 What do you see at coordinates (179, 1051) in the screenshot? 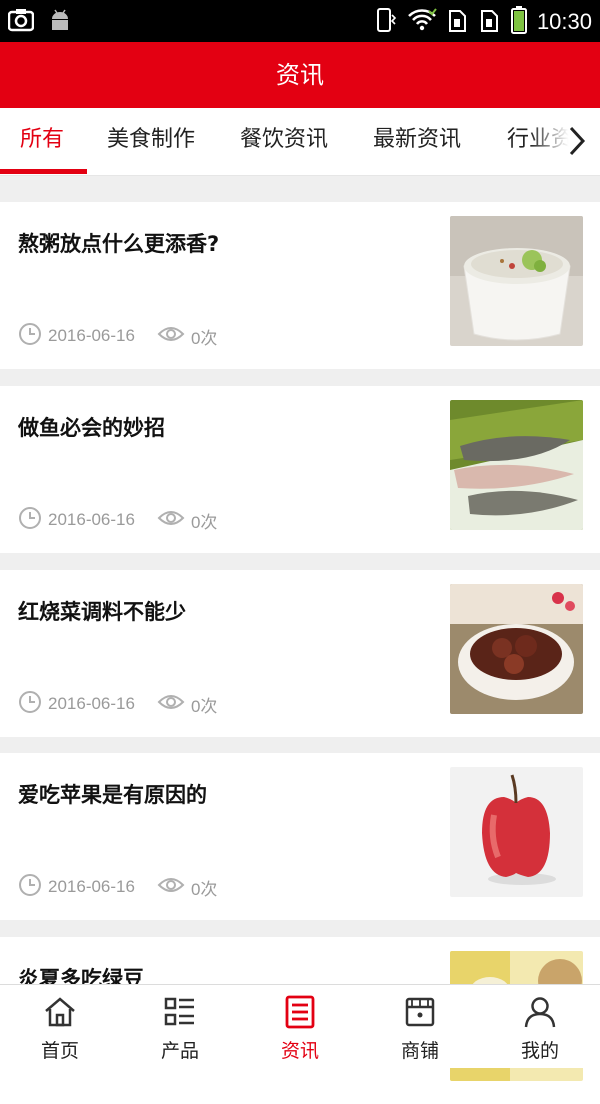
I see `nav-label: 产品` at bounding box center [179, 1051].